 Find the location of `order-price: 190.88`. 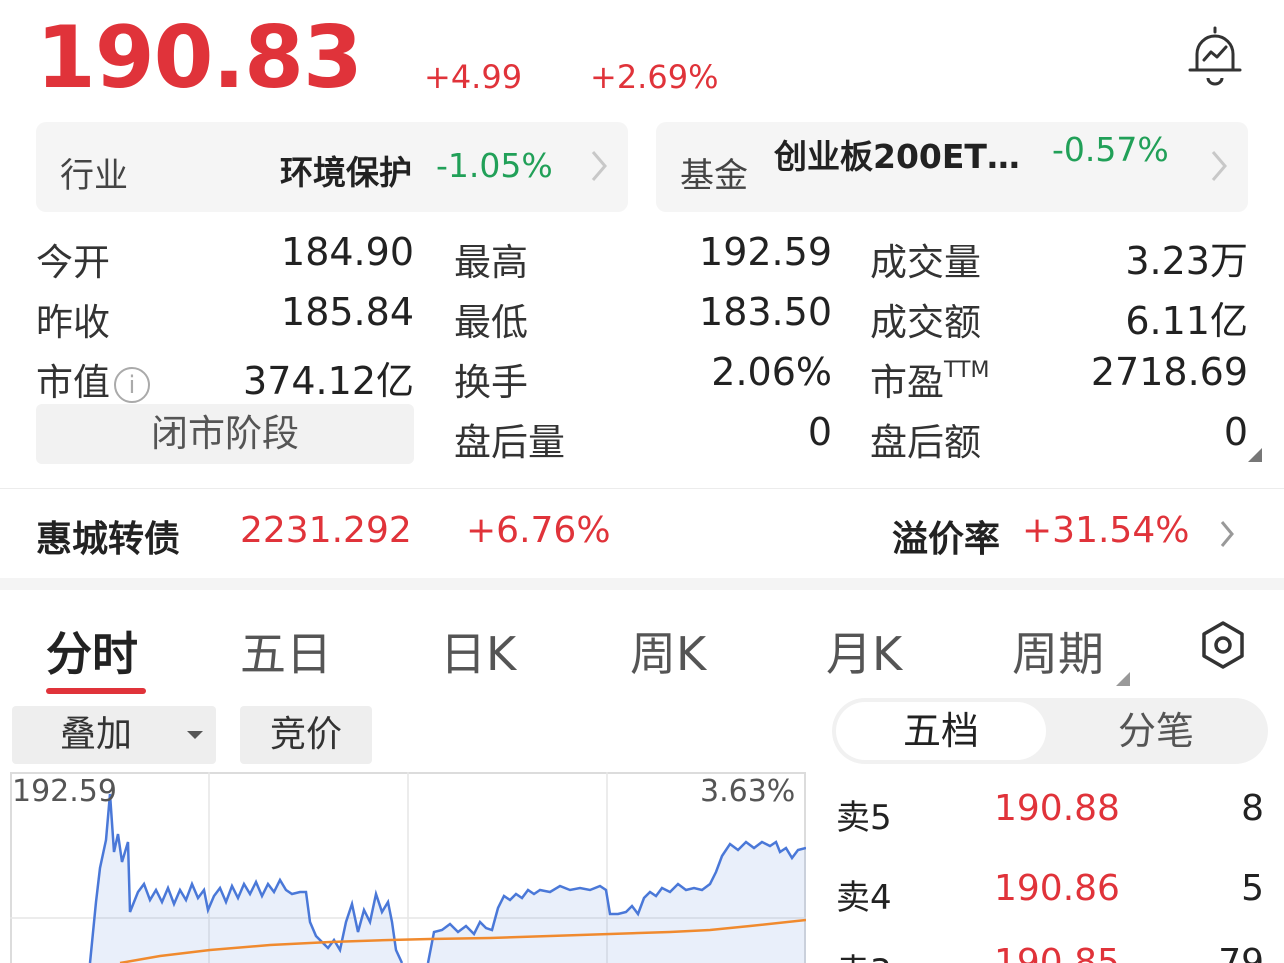

order-price: 190.88 is located at coordinates (1057, 808).